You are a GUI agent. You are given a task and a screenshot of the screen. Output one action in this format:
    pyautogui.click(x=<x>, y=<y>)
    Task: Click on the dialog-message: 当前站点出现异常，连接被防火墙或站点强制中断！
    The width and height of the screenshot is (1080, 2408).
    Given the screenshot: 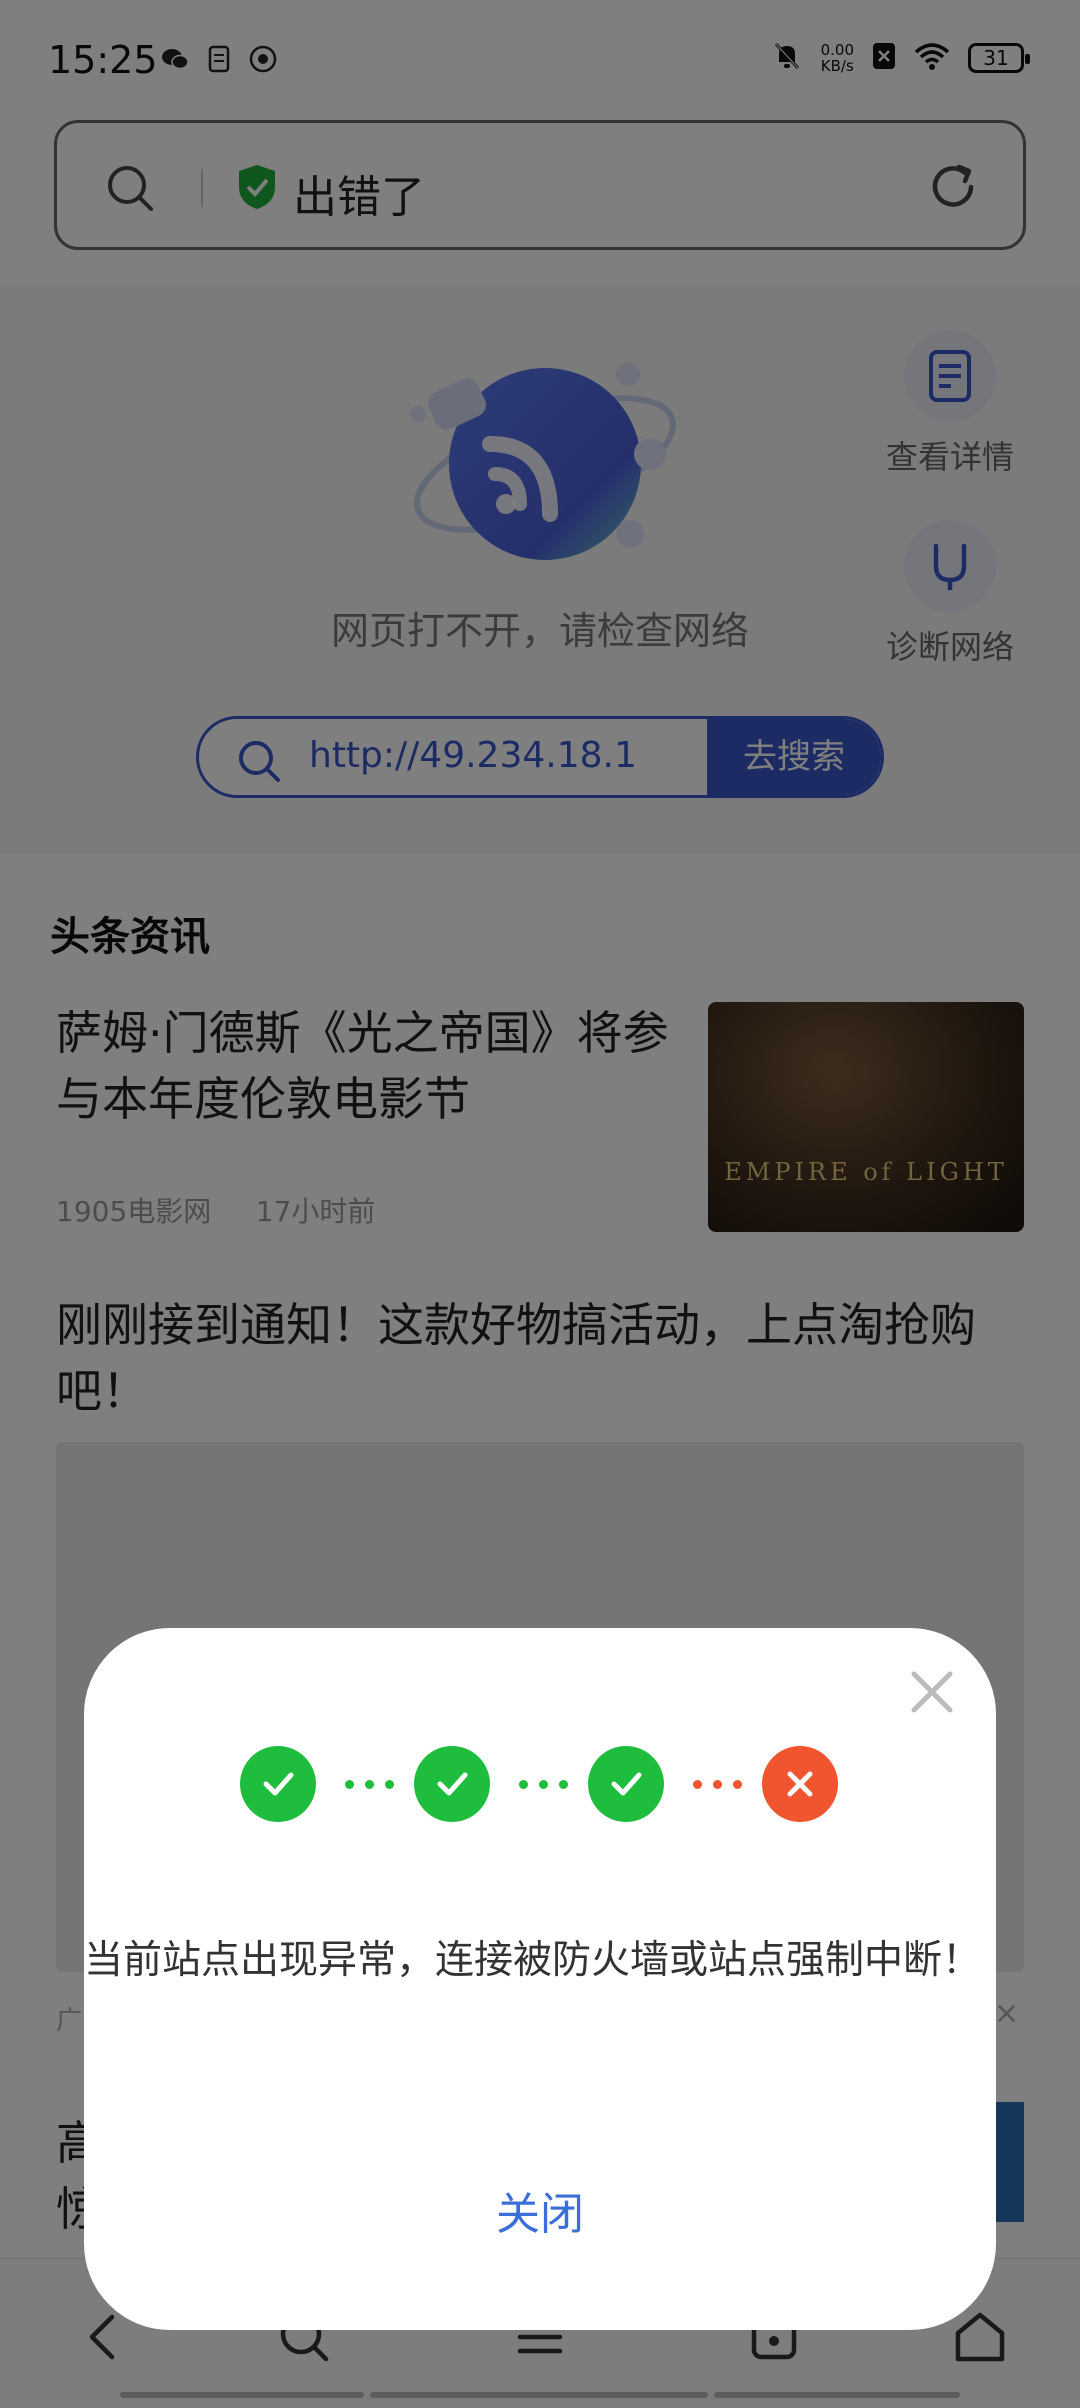 What is the action you would take?
    pyautogui.click(x=533, y=1960)
    